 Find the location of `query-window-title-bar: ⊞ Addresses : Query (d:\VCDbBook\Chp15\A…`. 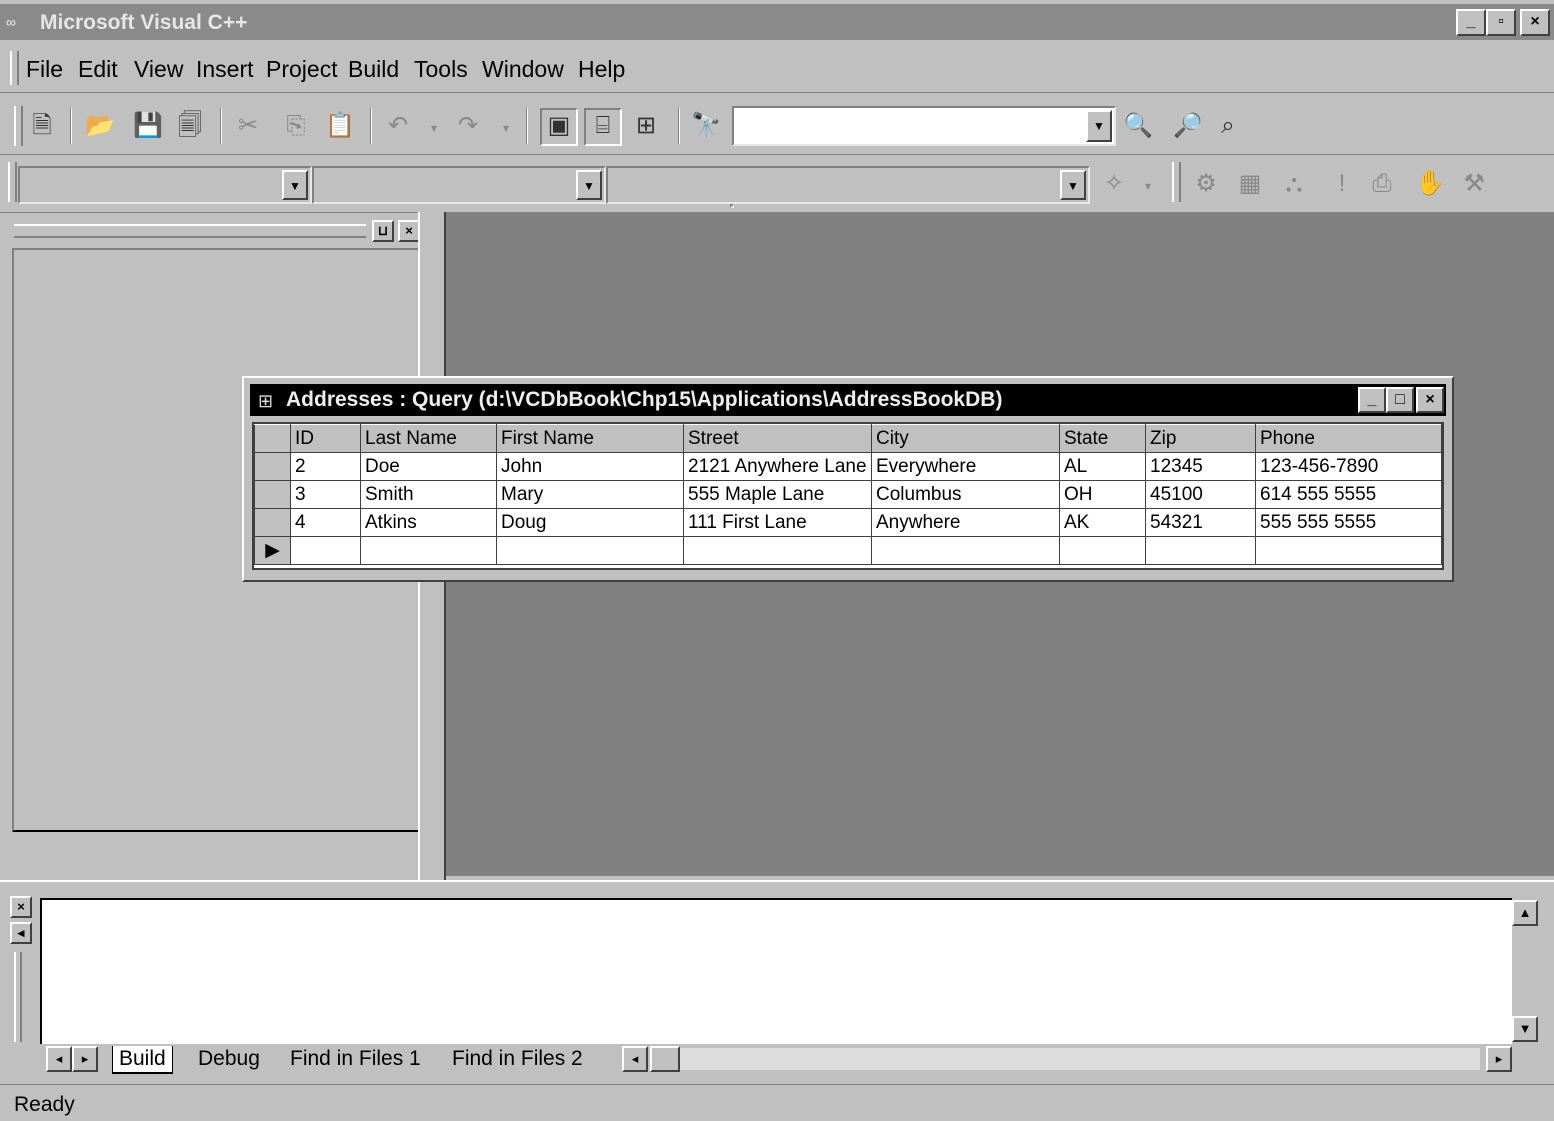

query-window-title-bar: ⊞ Addresses : Query (d:\VCDbBook\Chp15\A… is located at coordinates (848, 400).